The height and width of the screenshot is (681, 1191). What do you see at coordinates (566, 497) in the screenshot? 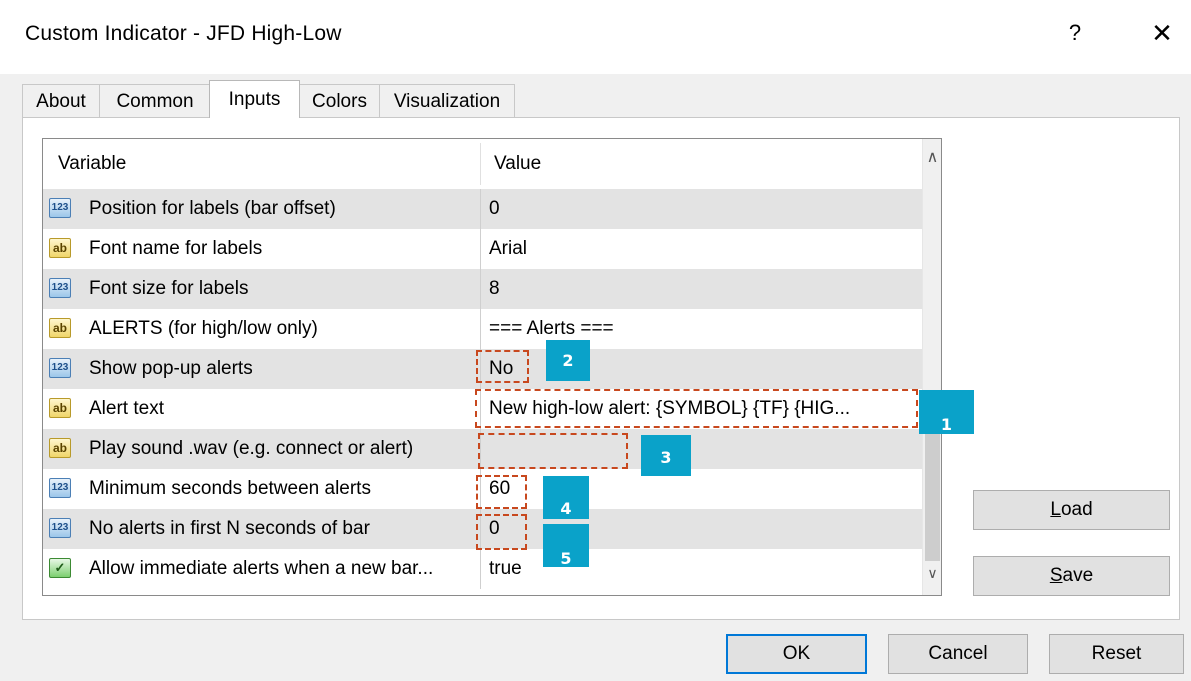
I see `callout-badge-4: 4` at bounding box center [566, 497].